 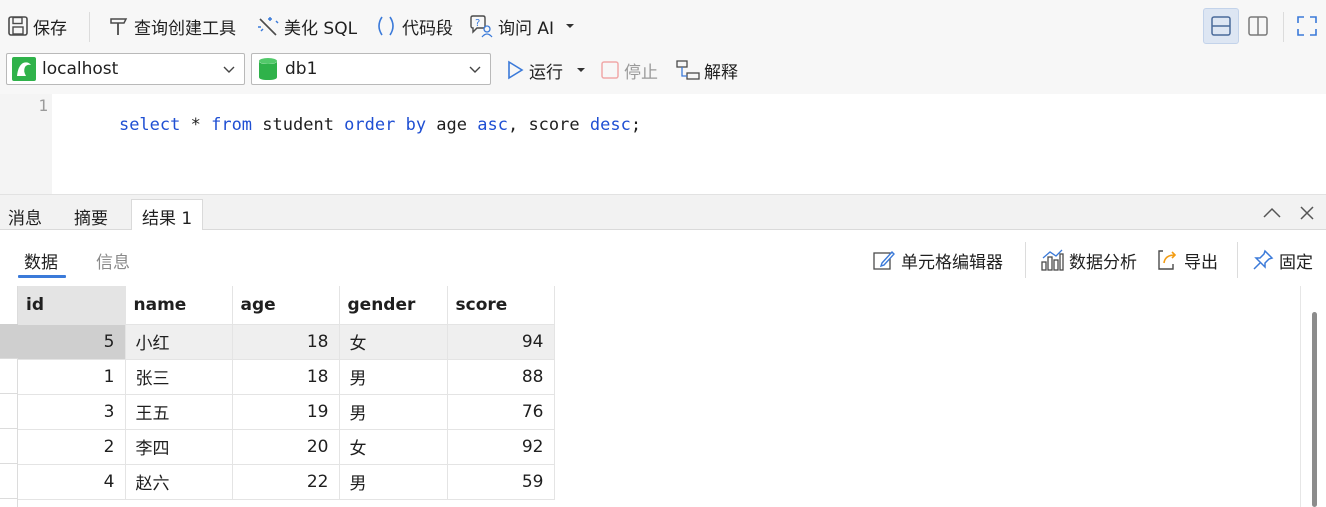 I want to click on layout-horizontal-split-button, so click(x=1221, y=26).